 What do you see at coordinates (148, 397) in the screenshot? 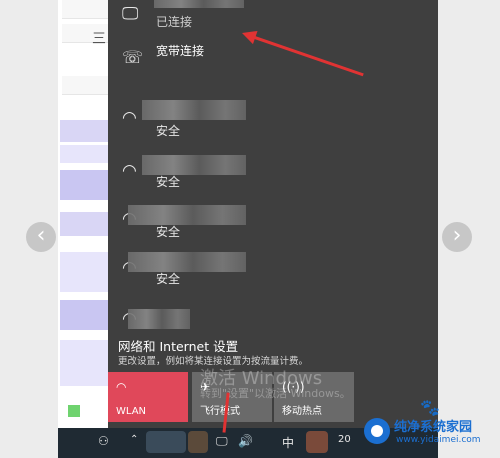
I see `wlan-toggle-tile: ◠ WLAN` at bounding box center [148, 397].